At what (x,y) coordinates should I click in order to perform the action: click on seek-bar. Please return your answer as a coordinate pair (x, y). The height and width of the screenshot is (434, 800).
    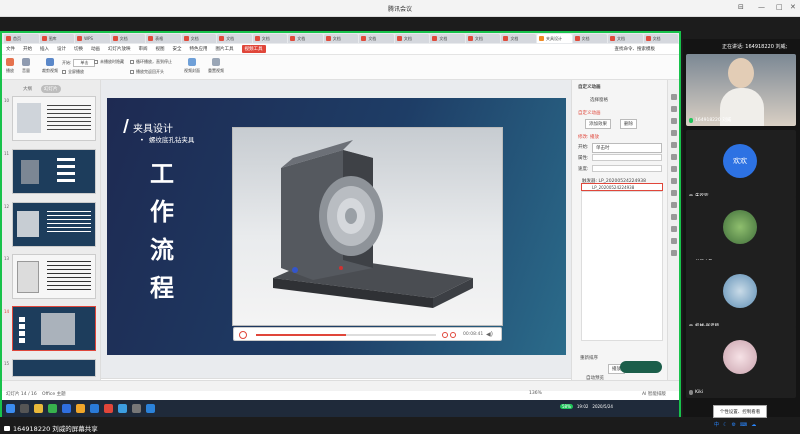
    Looking at the image, I should click on (346, 335).